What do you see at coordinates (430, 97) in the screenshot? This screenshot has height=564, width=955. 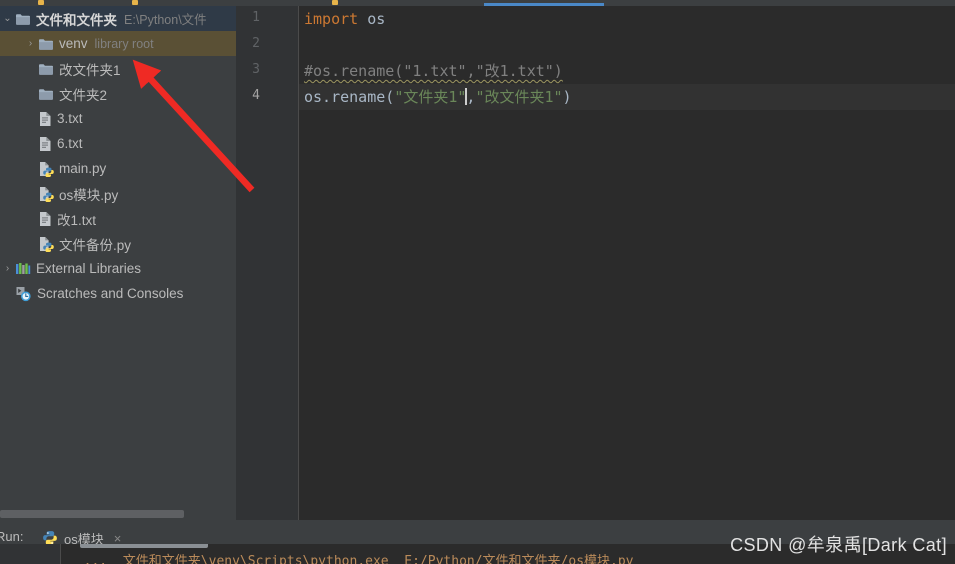 I see `code-token-str: "文件夹1"` at bounding box center [430, 97].